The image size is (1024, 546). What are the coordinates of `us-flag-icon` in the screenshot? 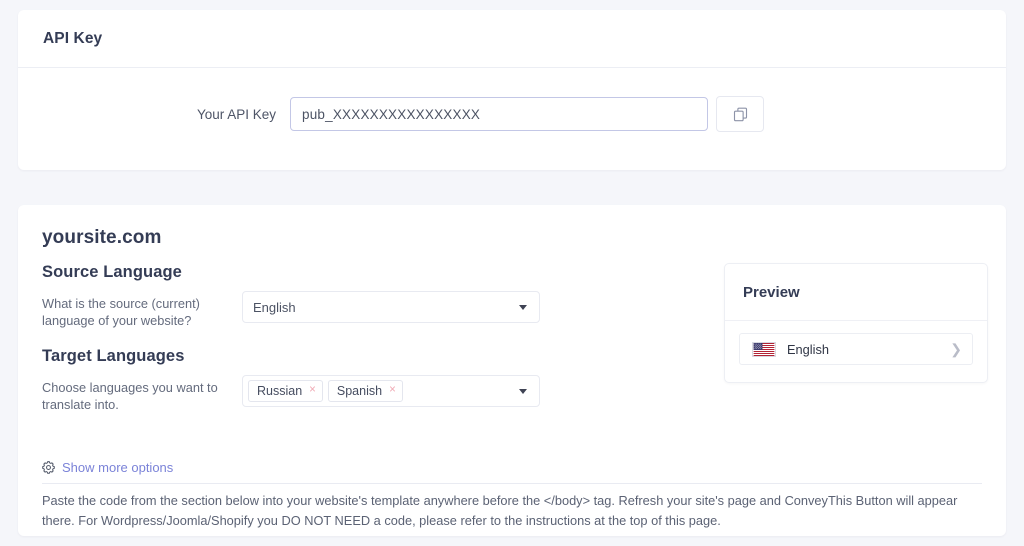 It's located at (769, 349).